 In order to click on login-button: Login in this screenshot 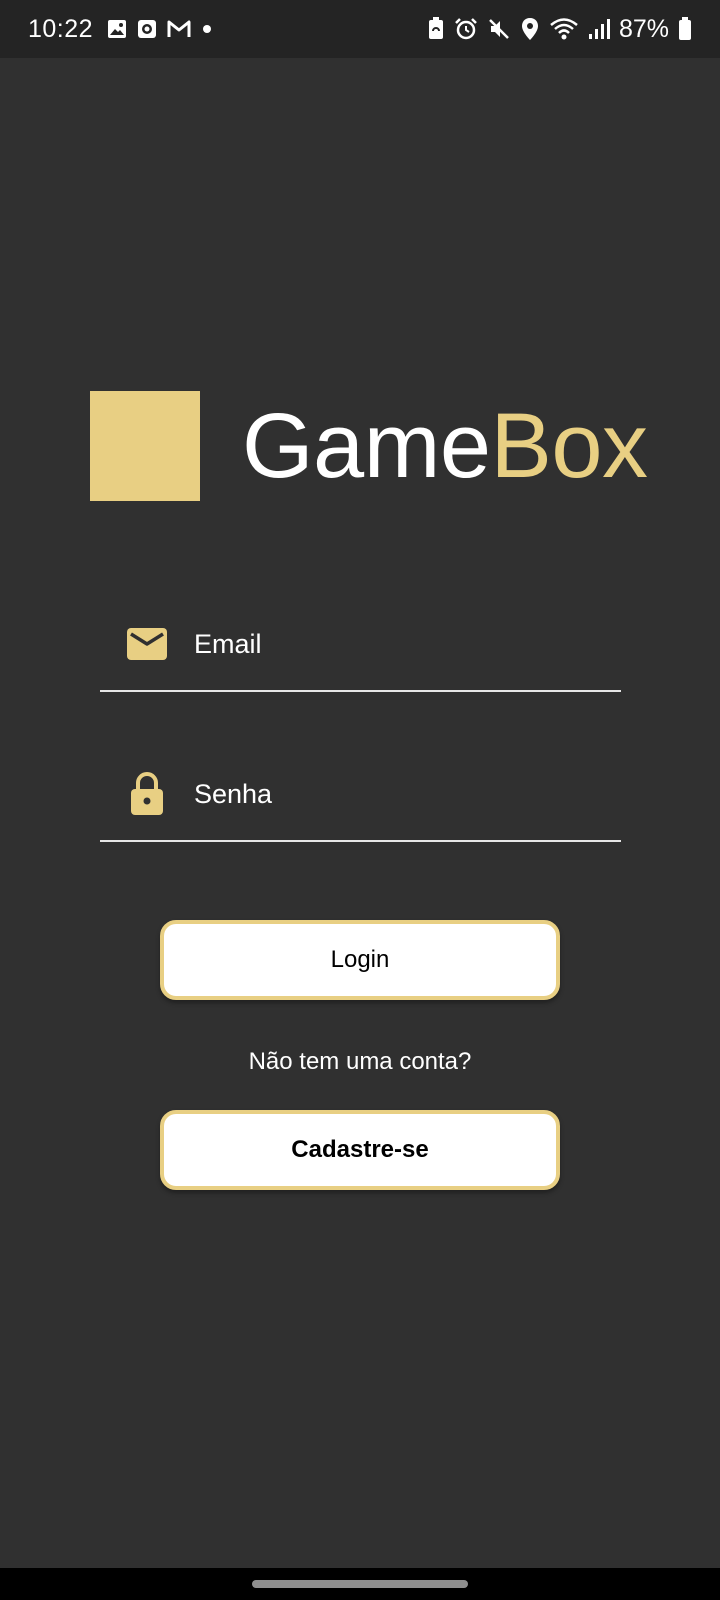, I will do `click(360, 960)`.